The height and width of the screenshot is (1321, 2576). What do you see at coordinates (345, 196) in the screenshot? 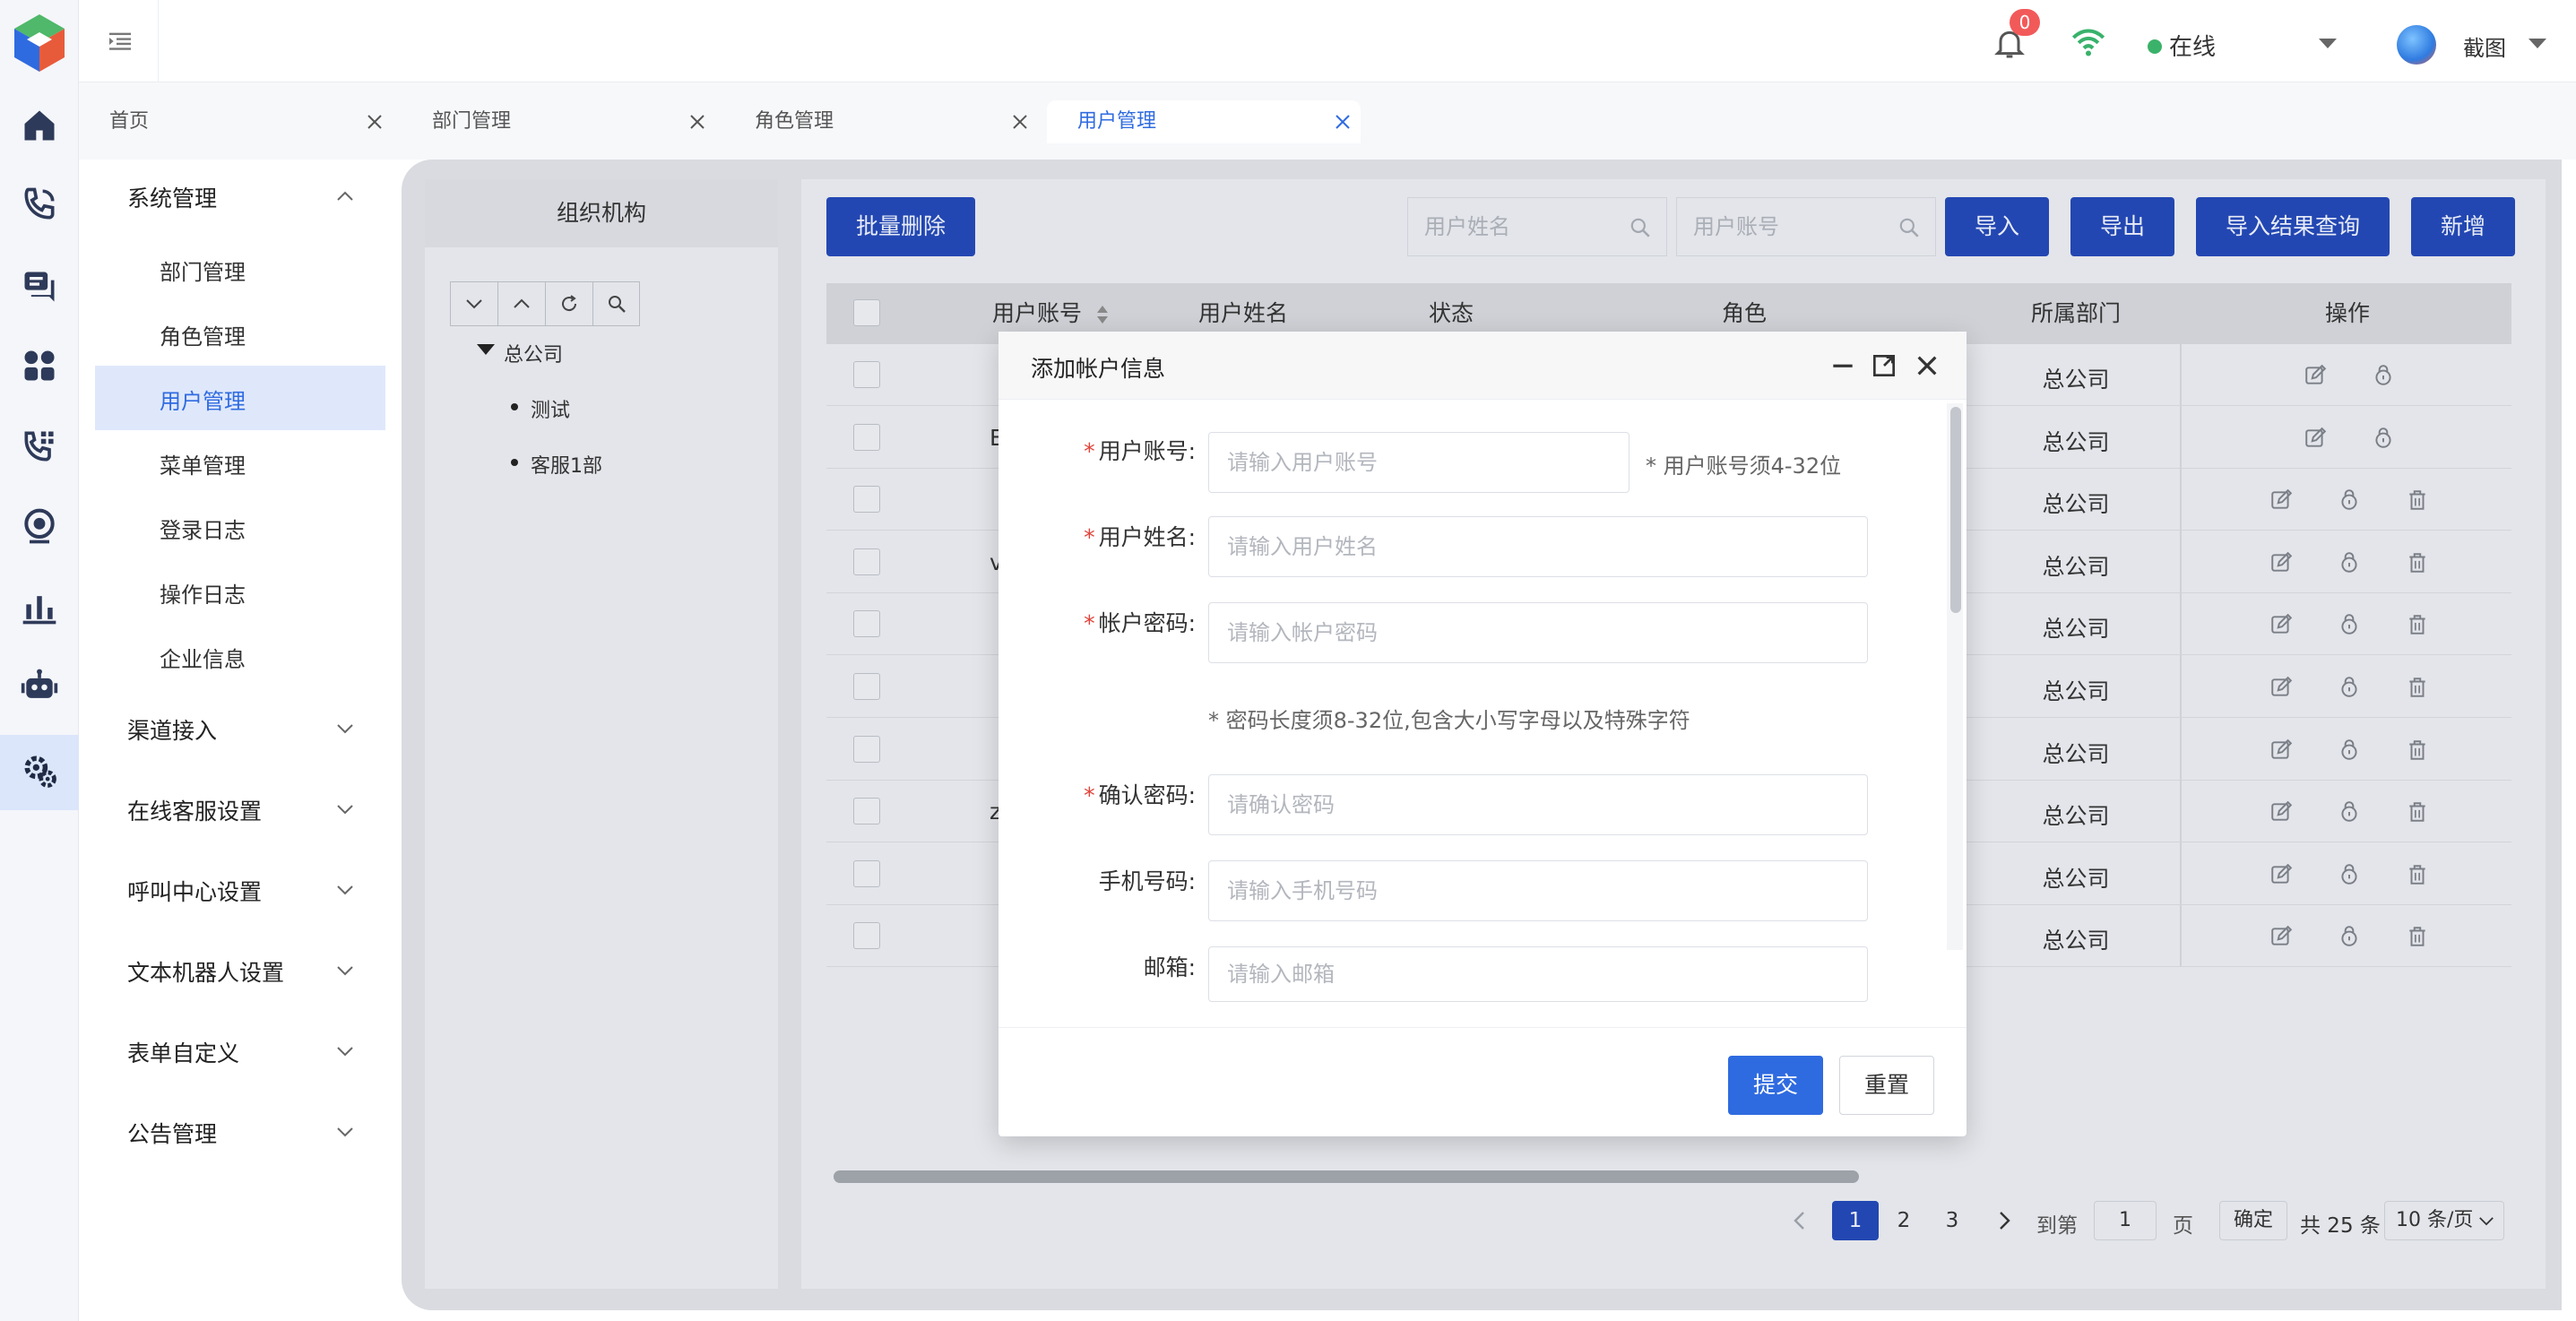
I see `chevron-up-icon` at bounding box center [345, 196].